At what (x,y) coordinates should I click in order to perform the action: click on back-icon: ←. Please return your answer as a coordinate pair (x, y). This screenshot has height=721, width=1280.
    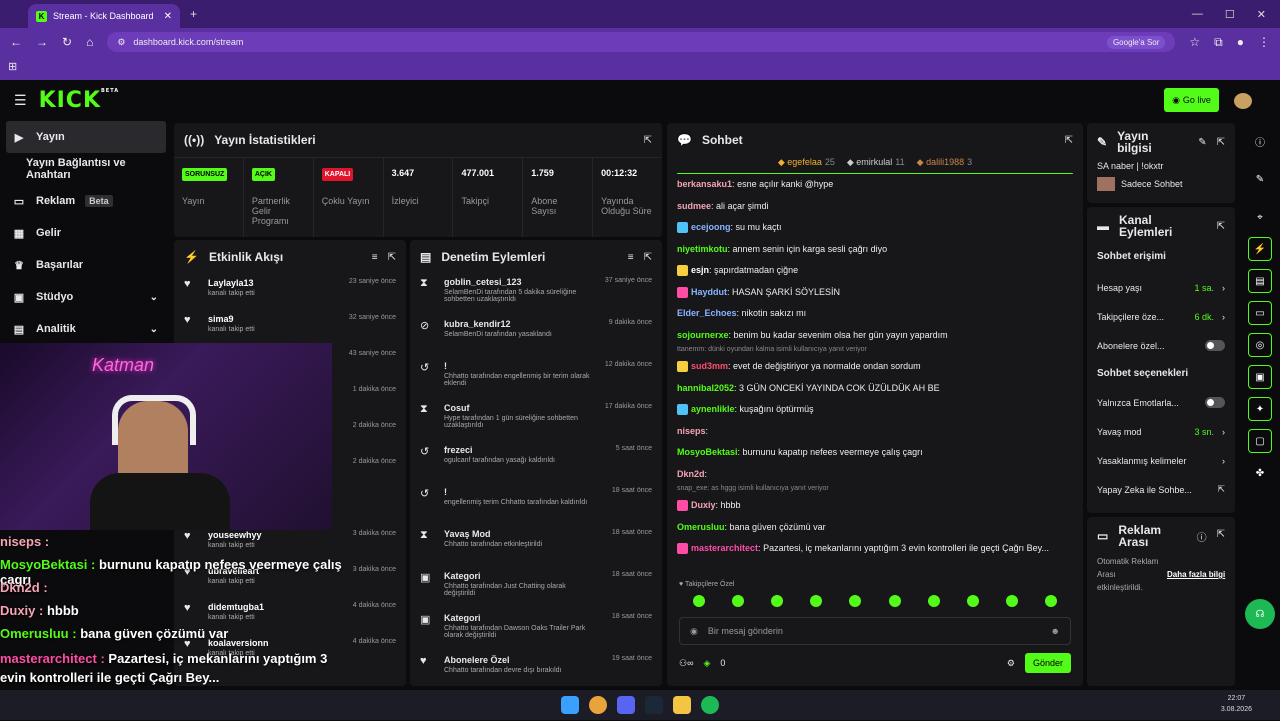
    Looking at the image, I should click on (16, 42).